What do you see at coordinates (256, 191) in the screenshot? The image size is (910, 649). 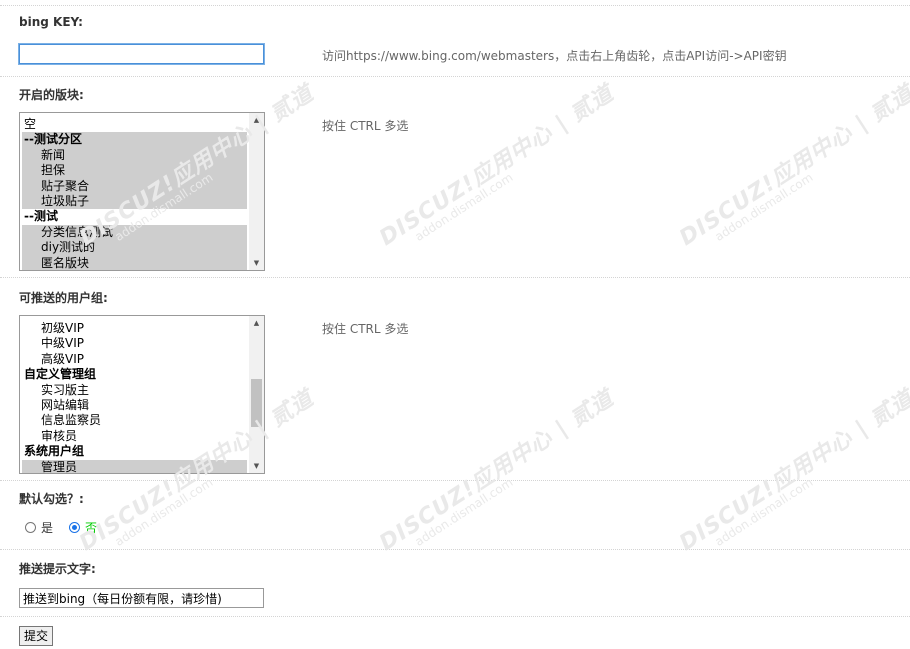 I see `forums-scrollbar: ▲ ▼` at bounding box center [256, 191].